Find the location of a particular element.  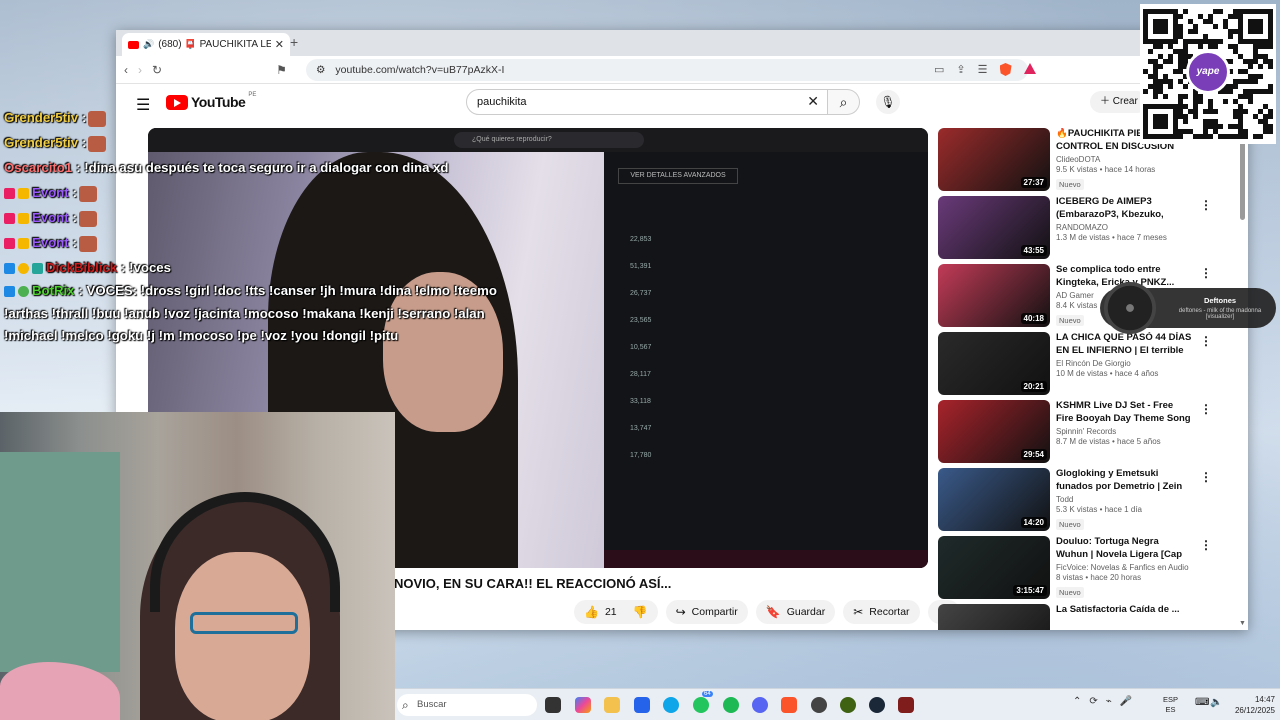

search-button: ⌕ is located at coordinates (844, 102).